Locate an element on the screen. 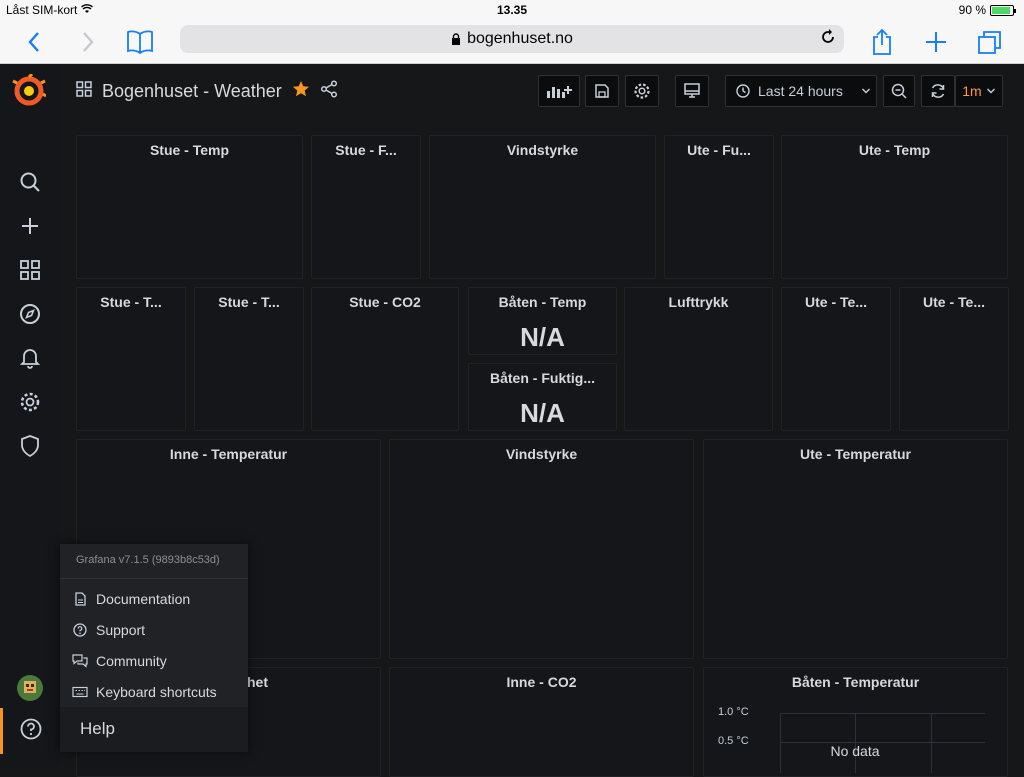 This screenshot has width=1024, height=777. user-avatar is located at coordinates (30, 688).